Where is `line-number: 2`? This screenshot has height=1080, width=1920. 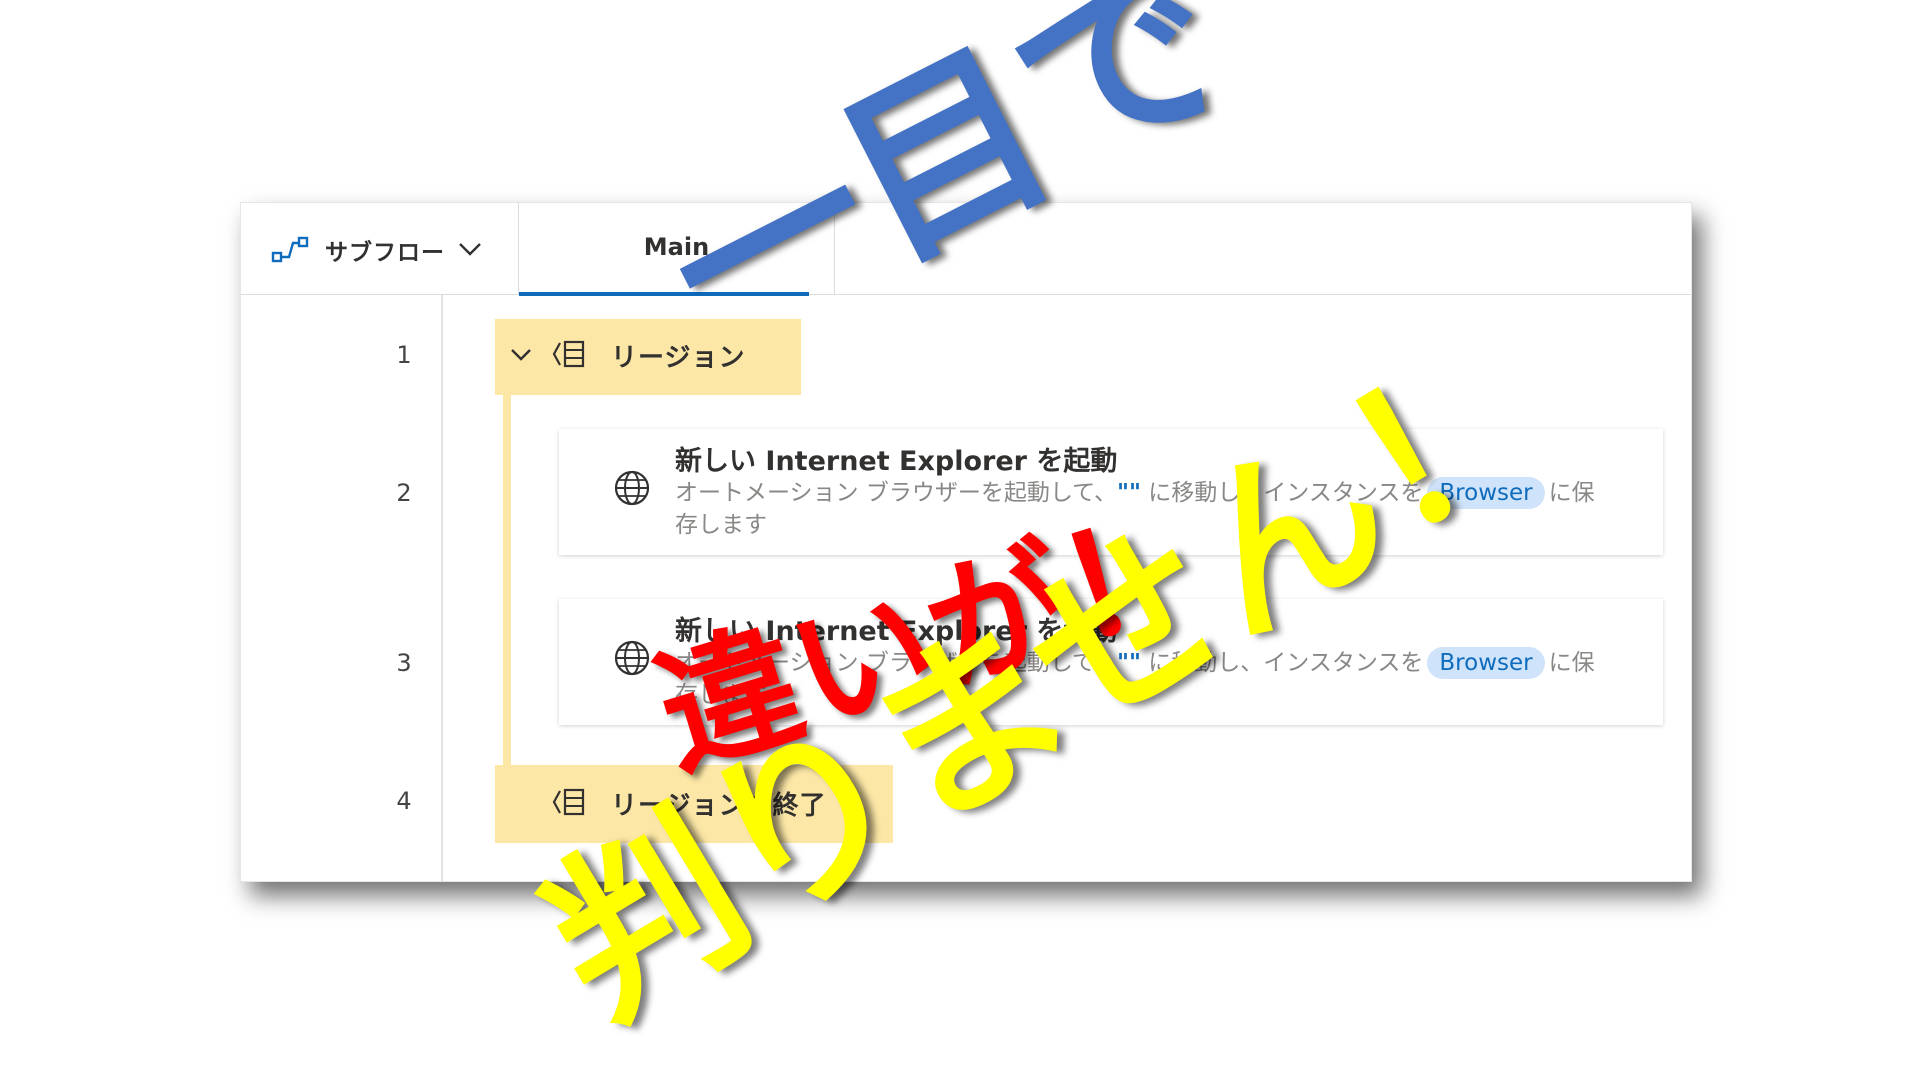 line-number: 2 is located at coordinates (404, 493).